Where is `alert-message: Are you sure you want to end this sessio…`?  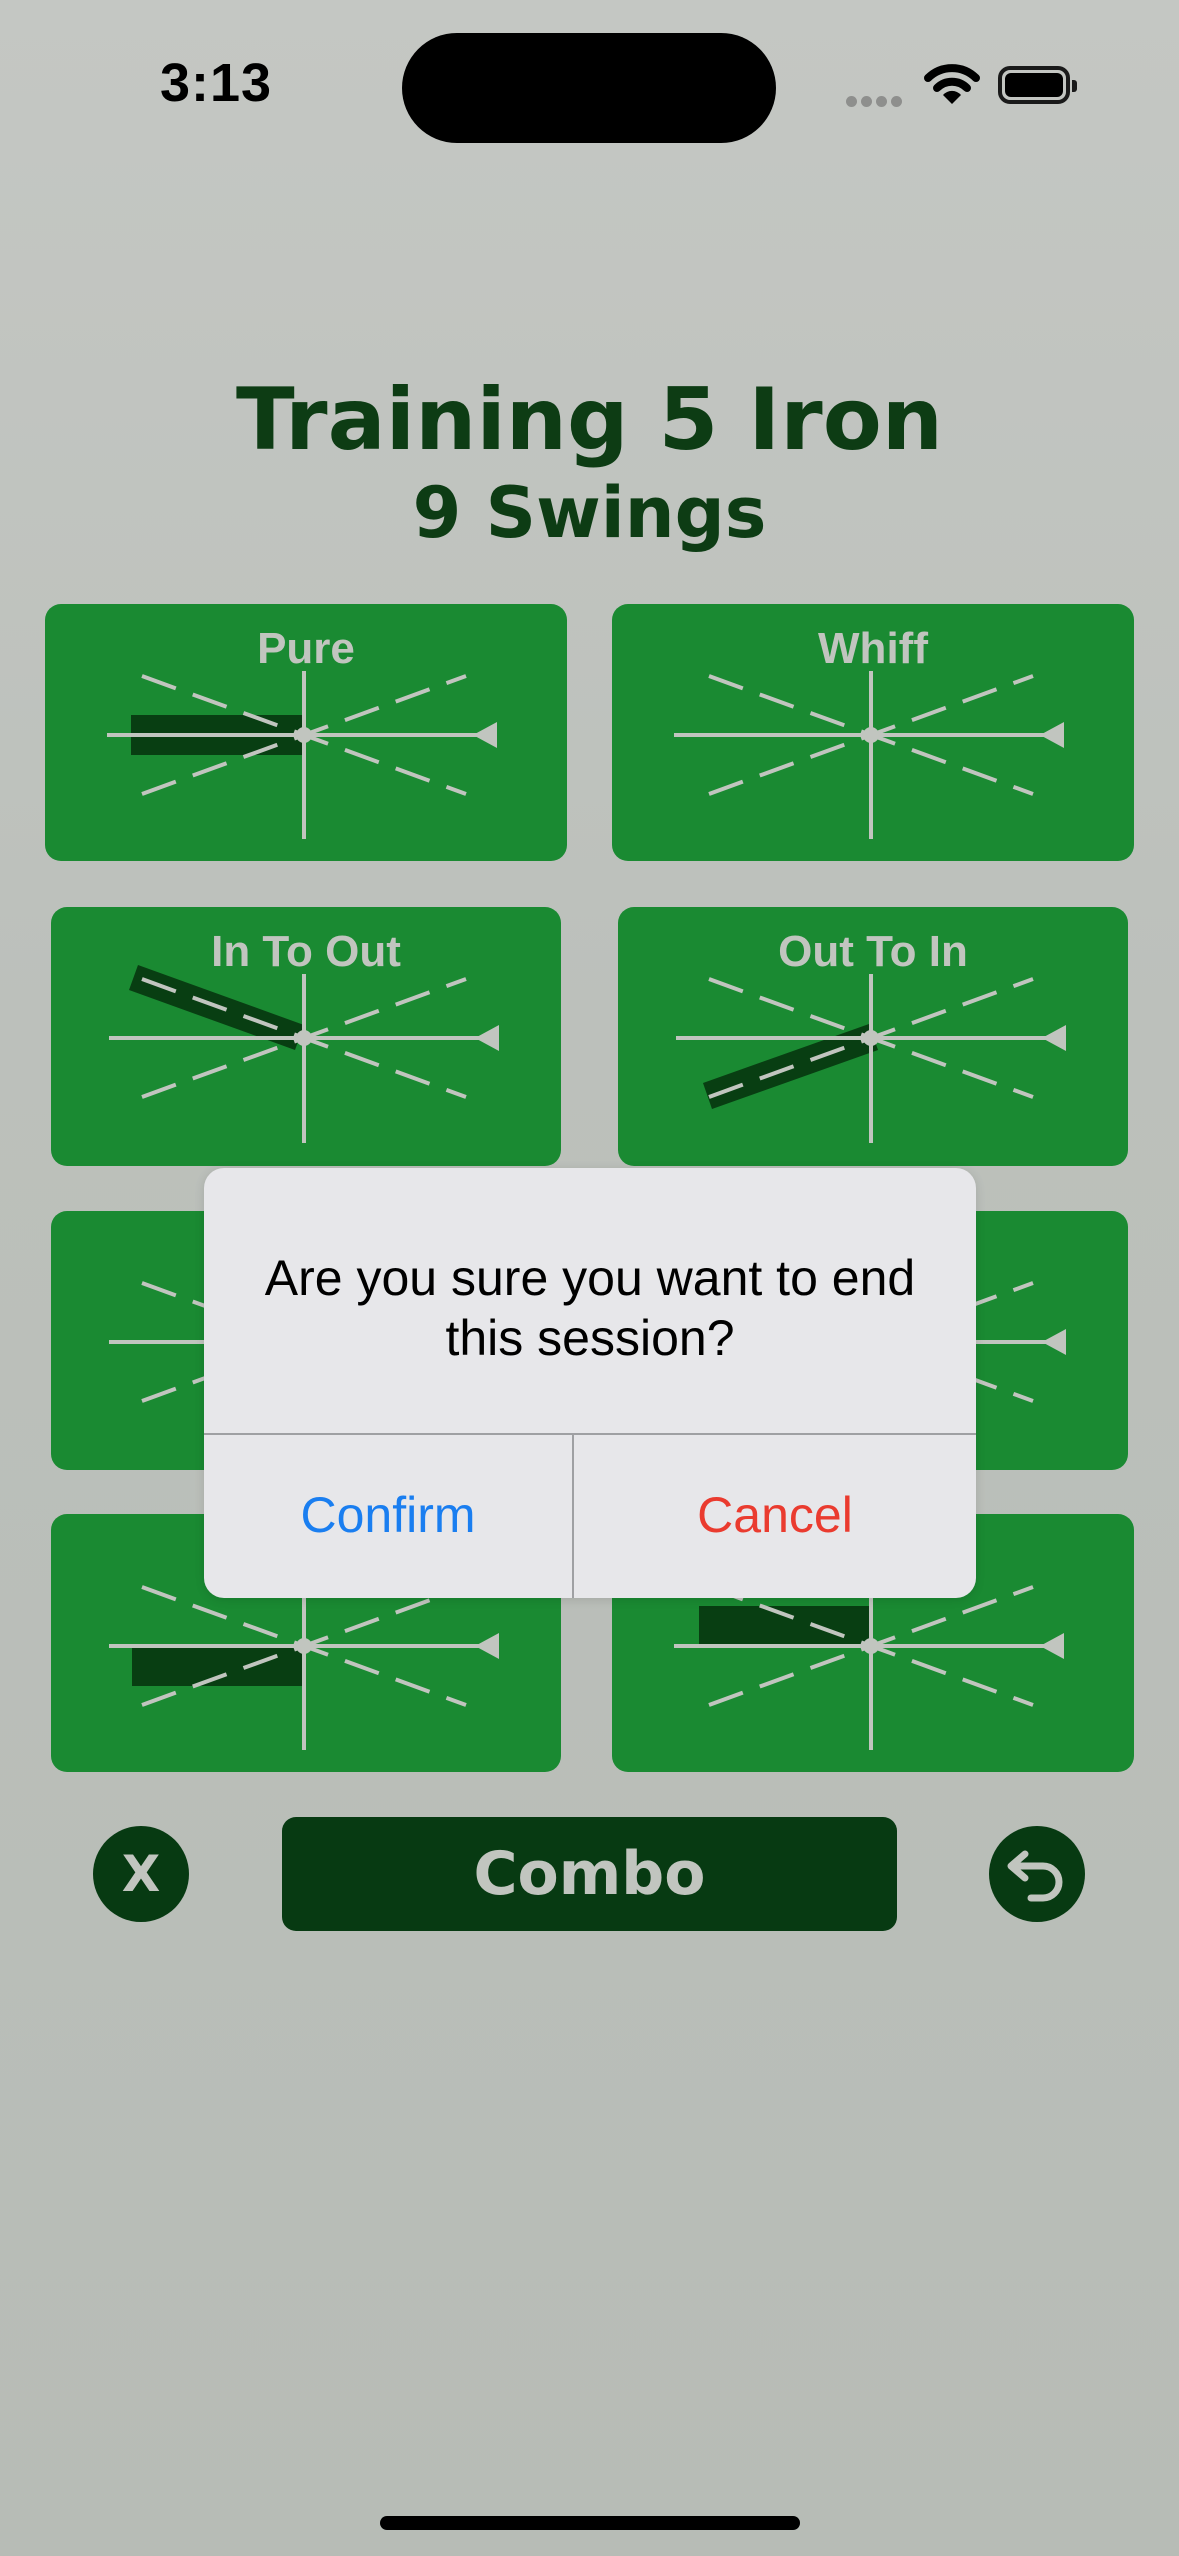
alert-message: Are you sure you want to end this sessio… is located at coordinates (590, 1308).